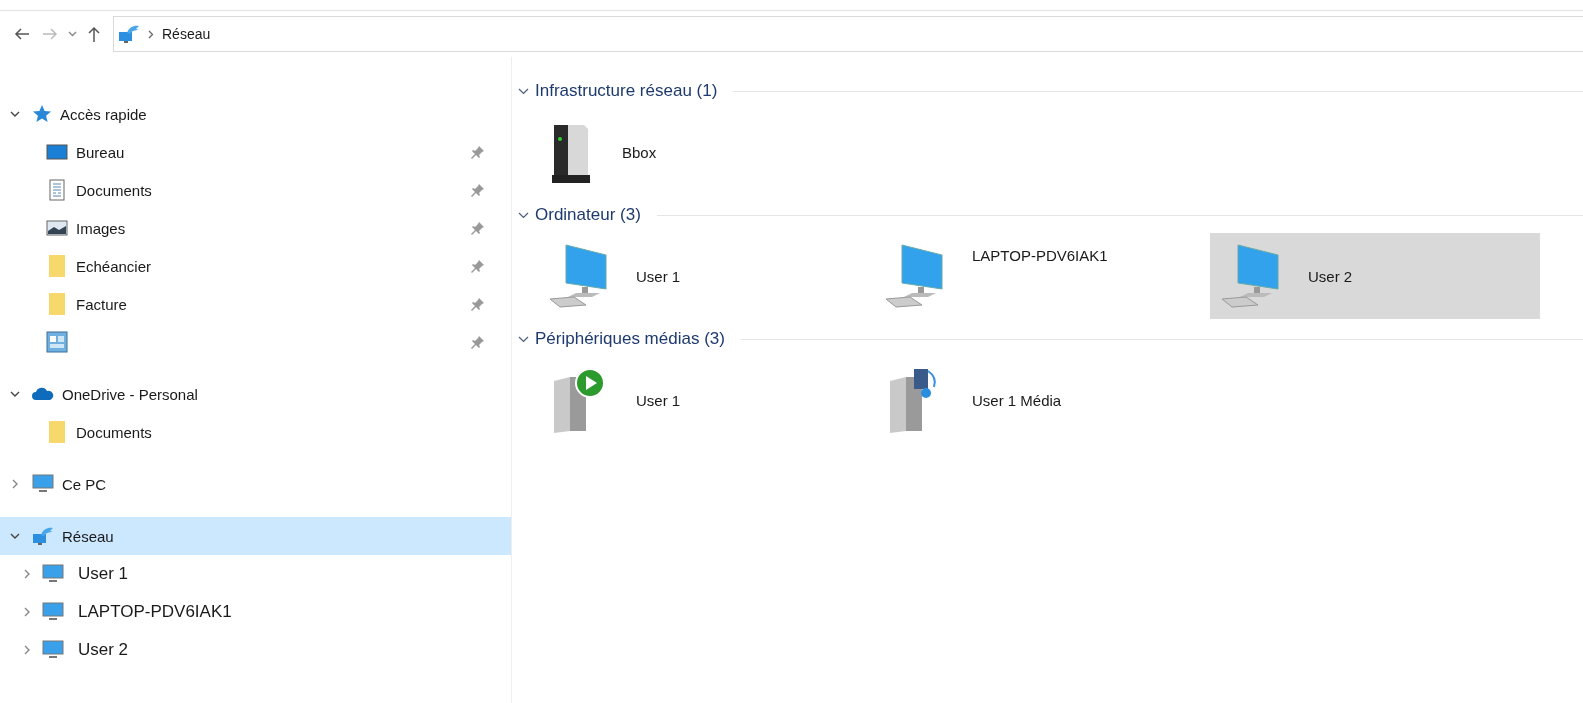  What do you see at coordinates (88, 536) in the screenshot?
I see `tree-label: Réseau` at bounding box center [88, 536].